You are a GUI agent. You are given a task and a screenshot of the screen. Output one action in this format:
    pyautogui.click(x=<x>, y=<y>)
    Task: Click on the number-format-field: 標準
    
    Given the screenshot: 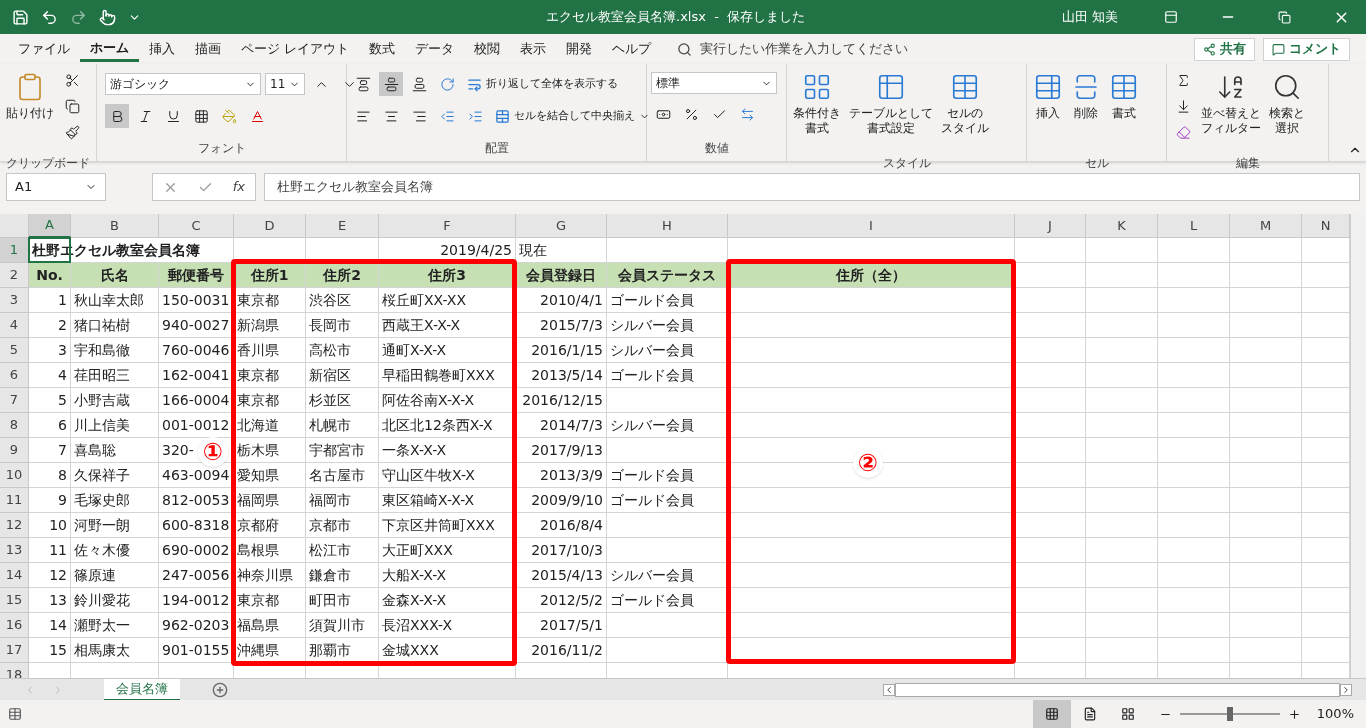 What is the action you would take?
    pyautogui.click(x=714, y=83)
    